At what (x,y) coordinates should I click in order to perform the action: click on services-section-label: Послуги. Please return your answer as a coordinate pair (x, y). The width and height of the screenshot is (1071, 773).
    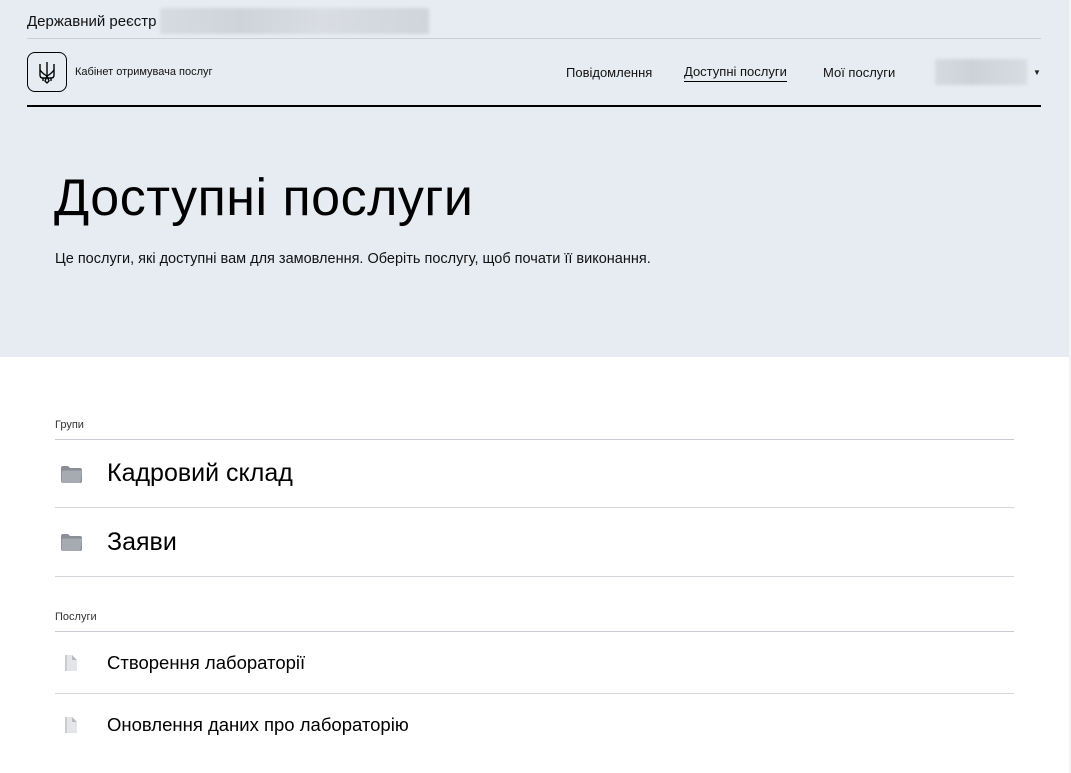
    Looking at the image, I should click on (76, 617).